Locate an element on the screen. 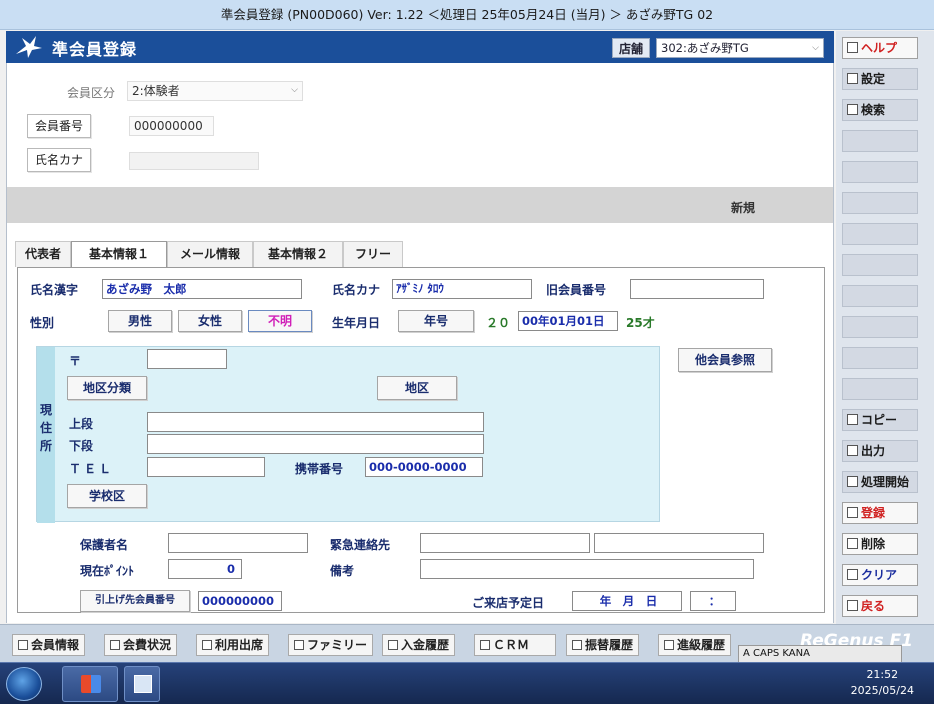  back-arrow-icon is located at coordinates (852, 605).